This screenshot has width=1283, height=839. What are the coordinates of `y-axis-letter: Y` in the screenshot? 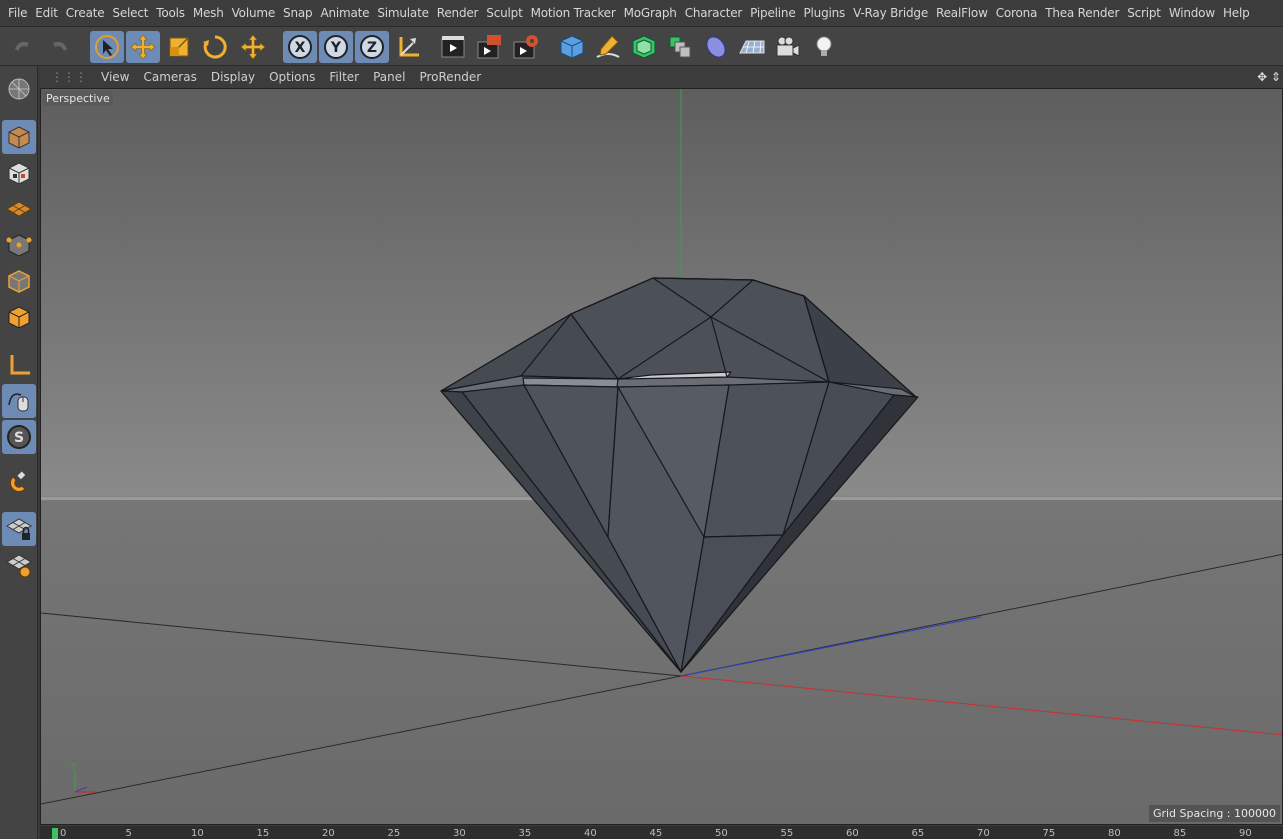 It's located at (336, 48).